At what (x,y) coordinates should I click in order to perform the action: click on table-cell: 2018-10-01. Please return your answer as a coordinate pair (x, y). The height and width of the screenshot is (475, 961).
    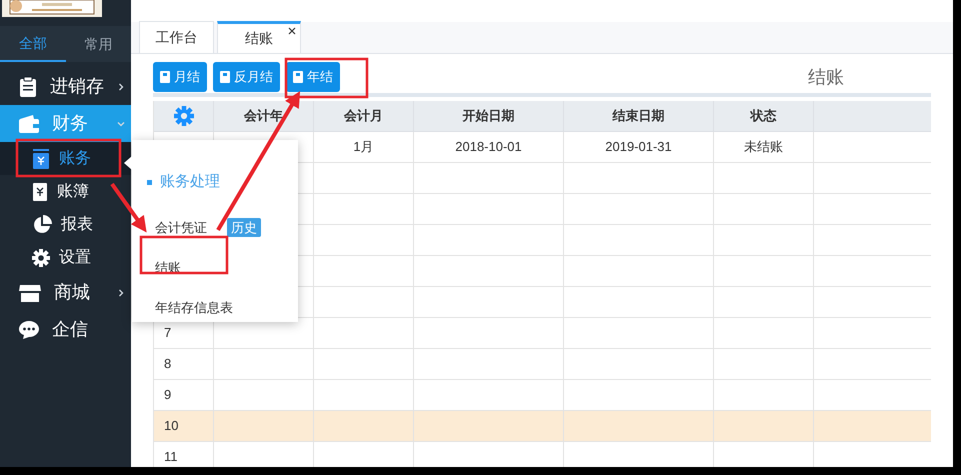
    Looking at the image, I should click on (489, 147).